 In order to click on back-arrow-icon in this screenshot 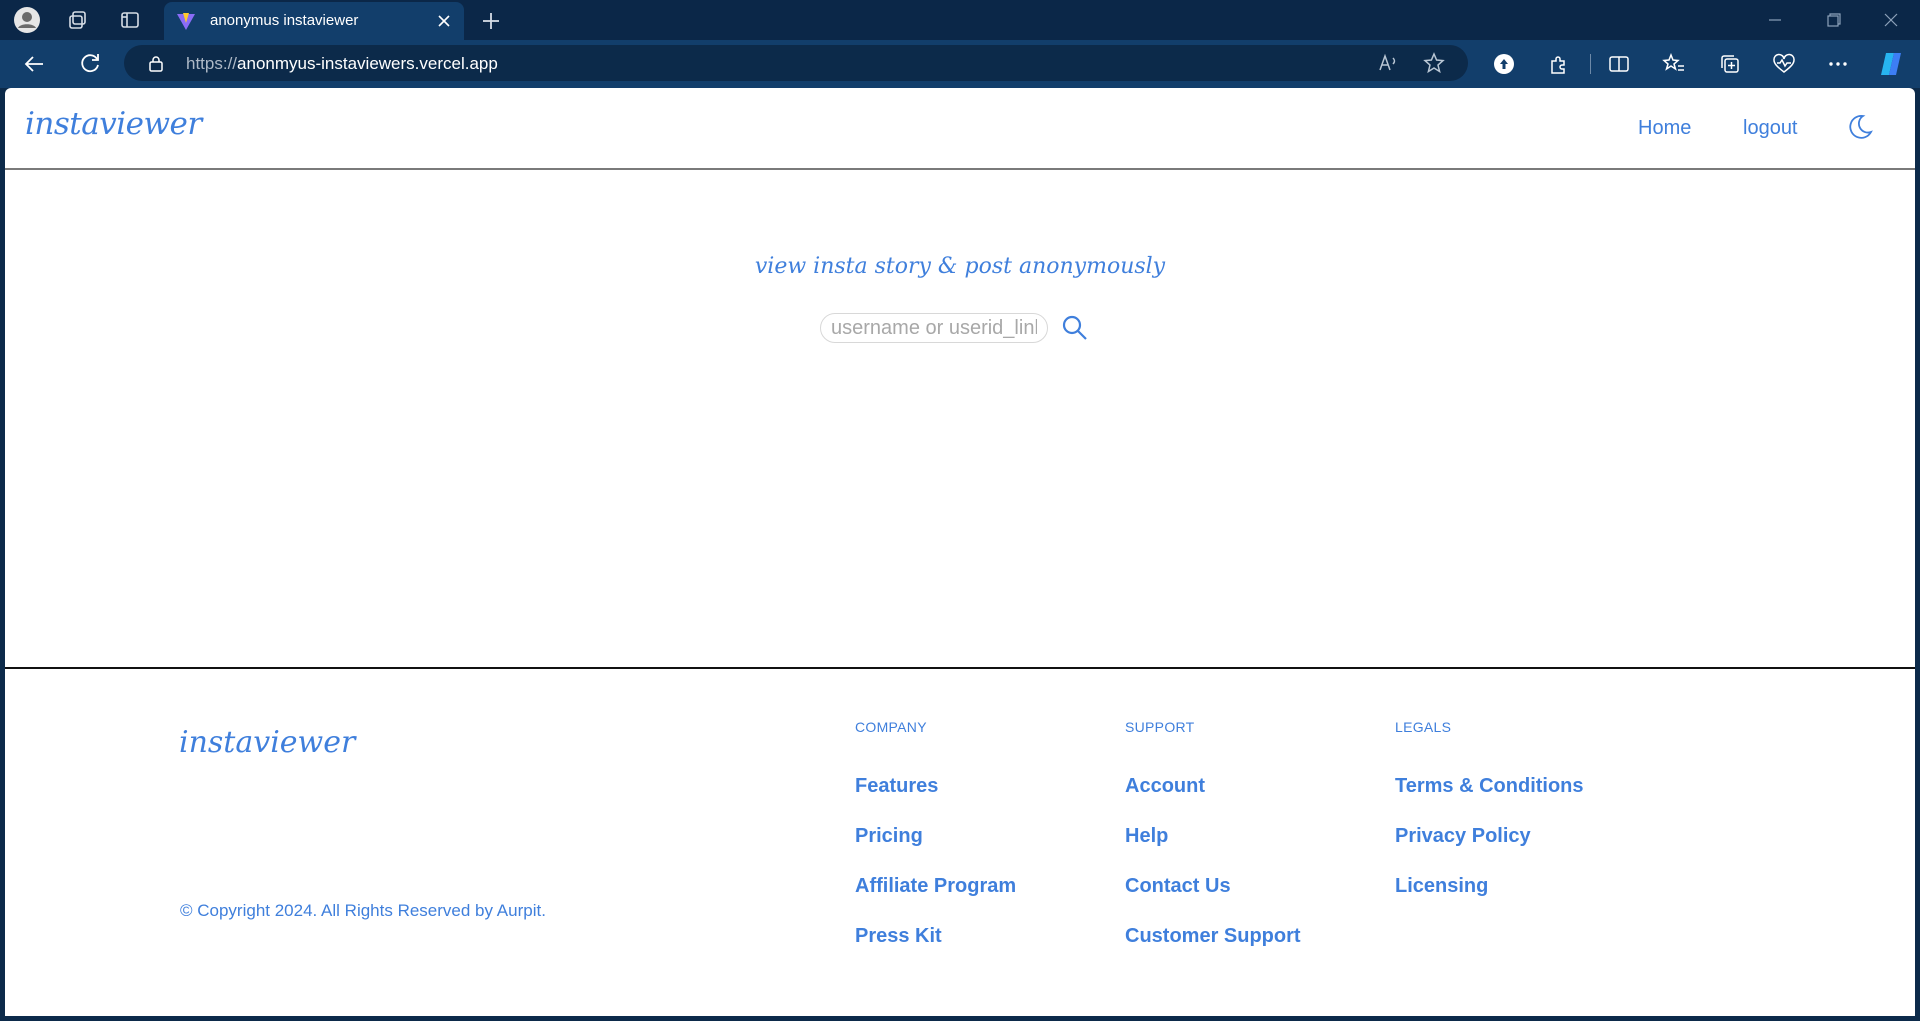, I will do `click(34, 64)`.